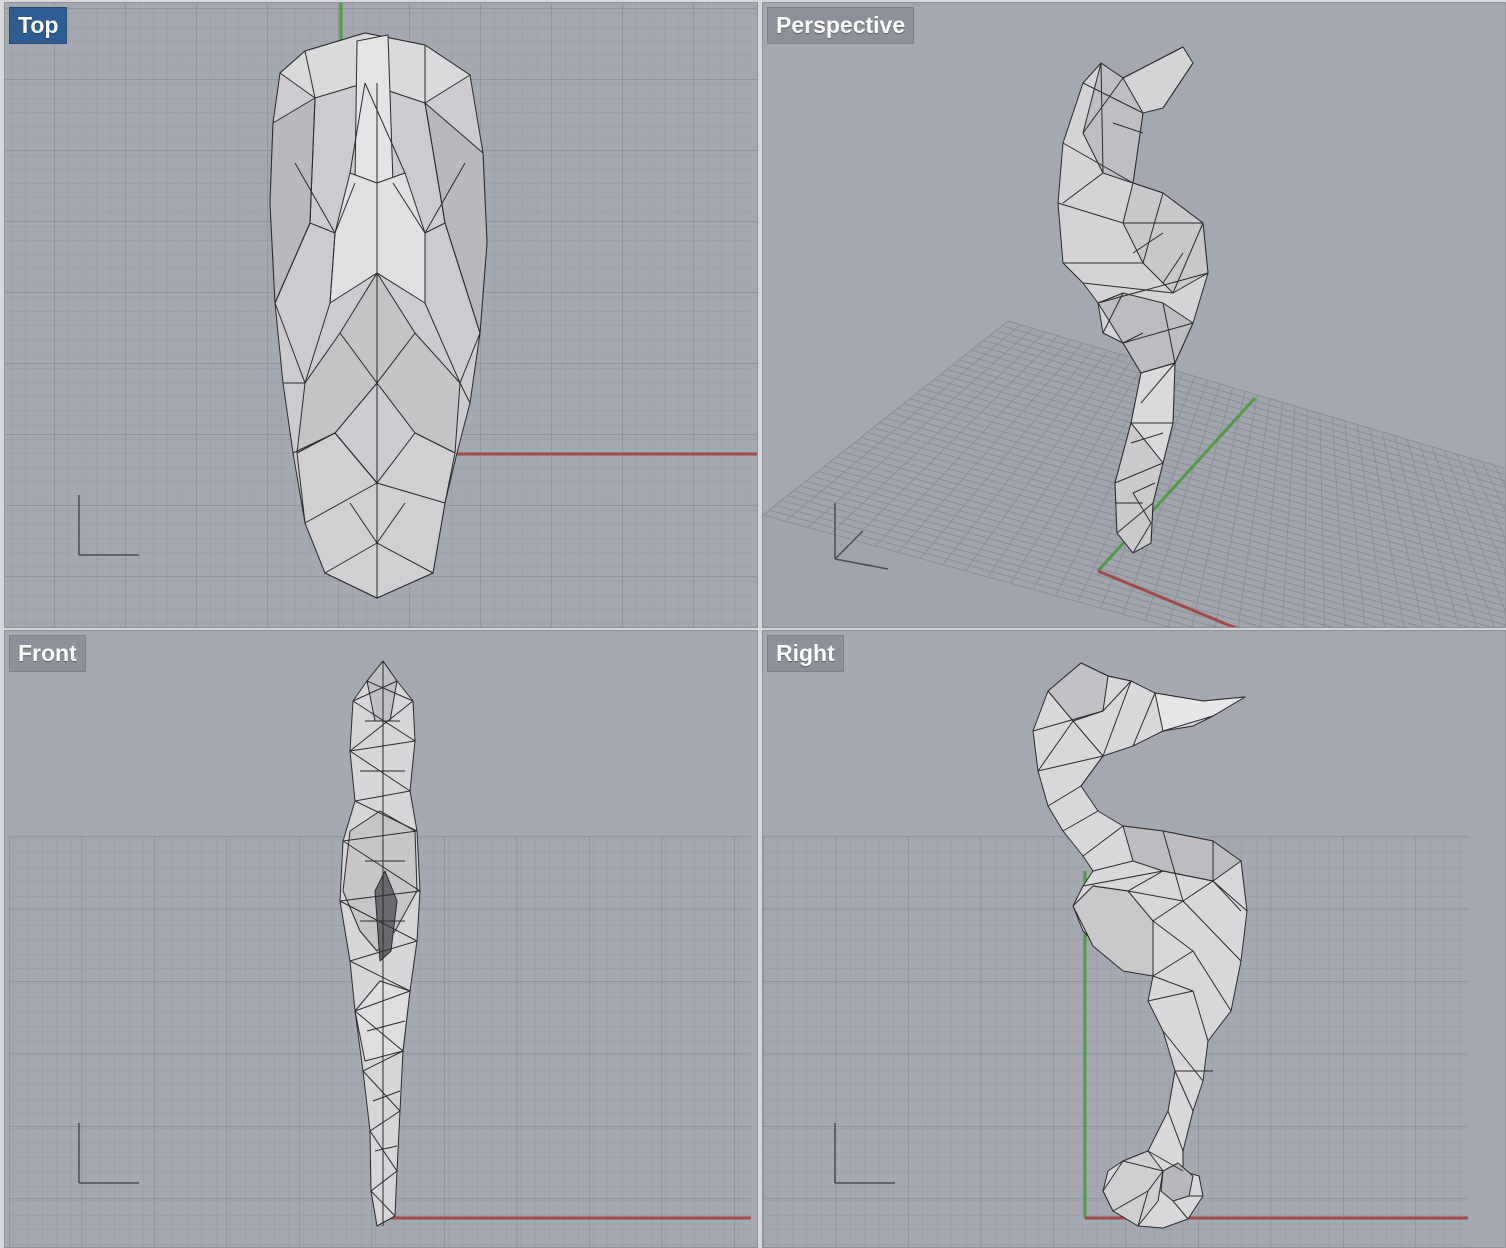 This screenshot has width=1506, height=1248. I want to click on viewport-label-perspective: Perspective, so click(841, 25).